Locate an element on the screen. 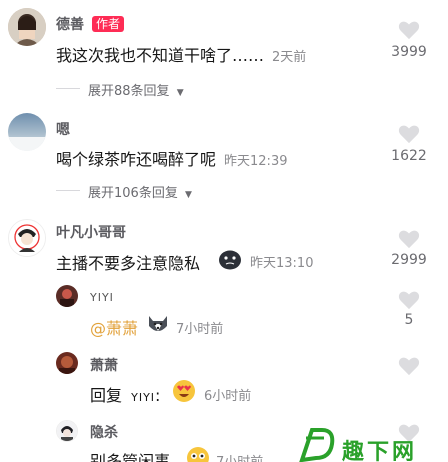 The height and width of the screenshot is (462, 448). watermark-logo-icon is located at coordinates (317, 445).